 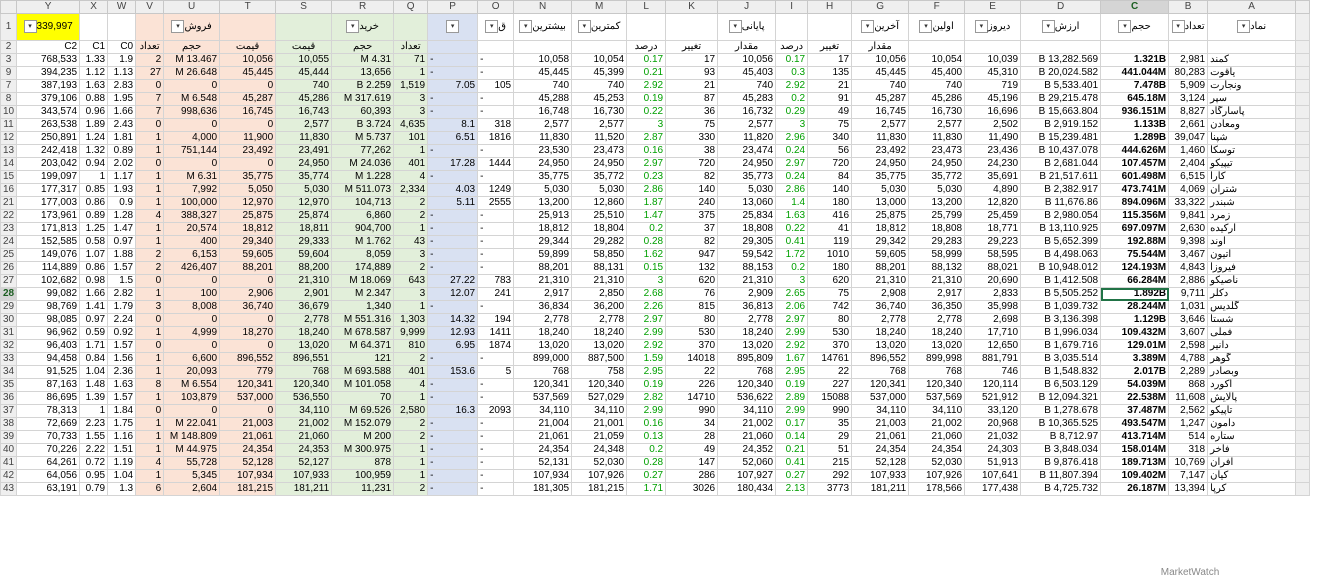 What do you see at coordinates (48, 125) in the screenshot?
I see `grid-cell: 263,538` at bounding box center [48, 125].